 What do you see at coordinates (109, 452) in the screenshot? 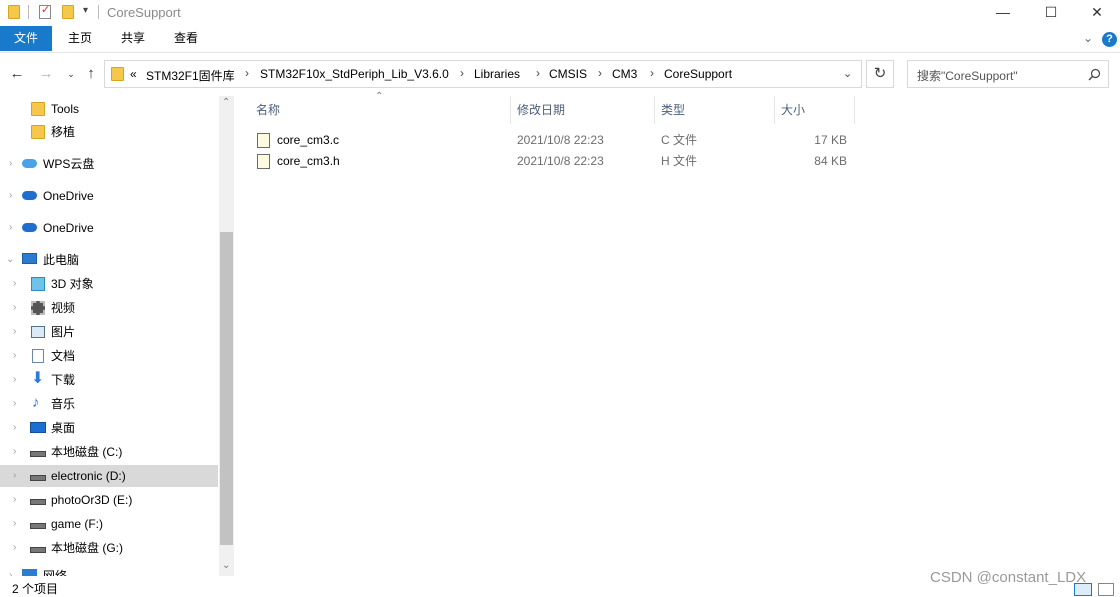
I see `nav-item-drive-c: › 本地磁盘 (C:)` at bounding box center [109, 452].